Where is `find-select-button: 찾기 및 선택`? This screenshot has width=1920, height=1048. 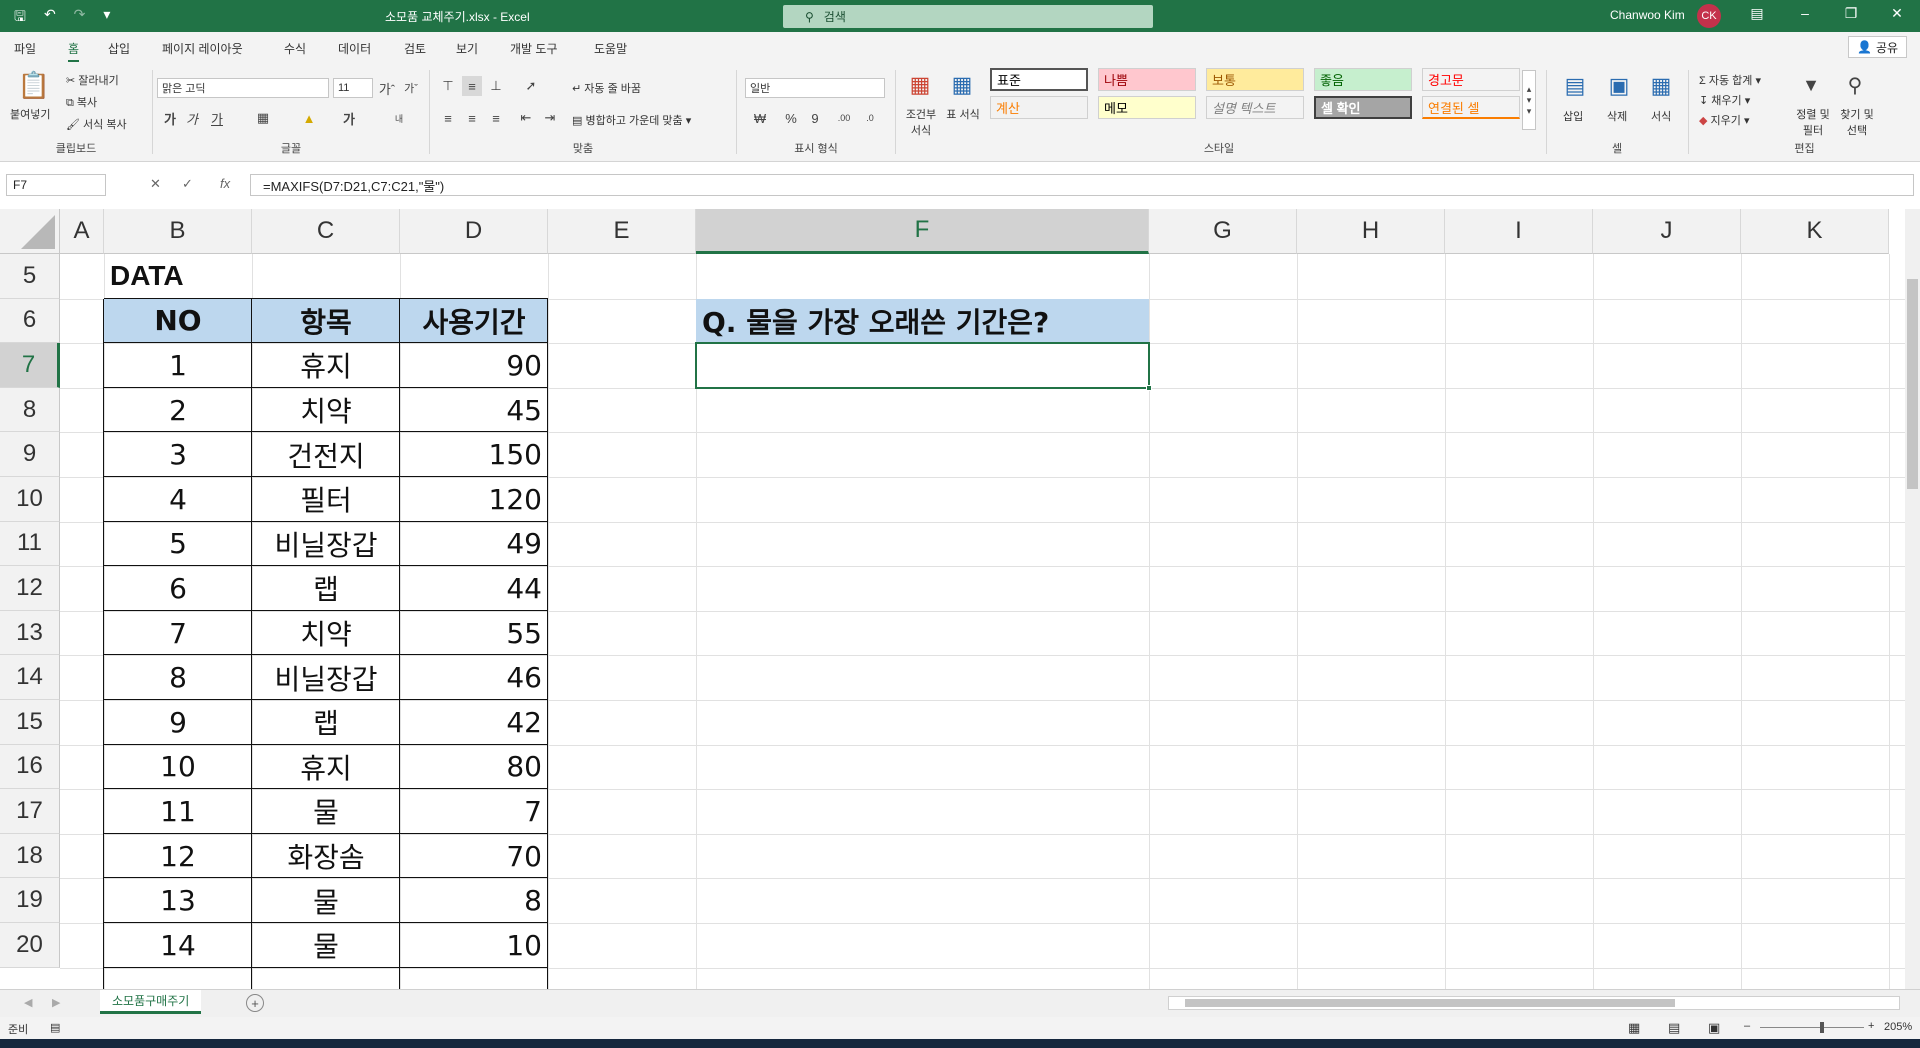 find-select-button: 찾기 및 선택 is located at coordinates (1857, 122).